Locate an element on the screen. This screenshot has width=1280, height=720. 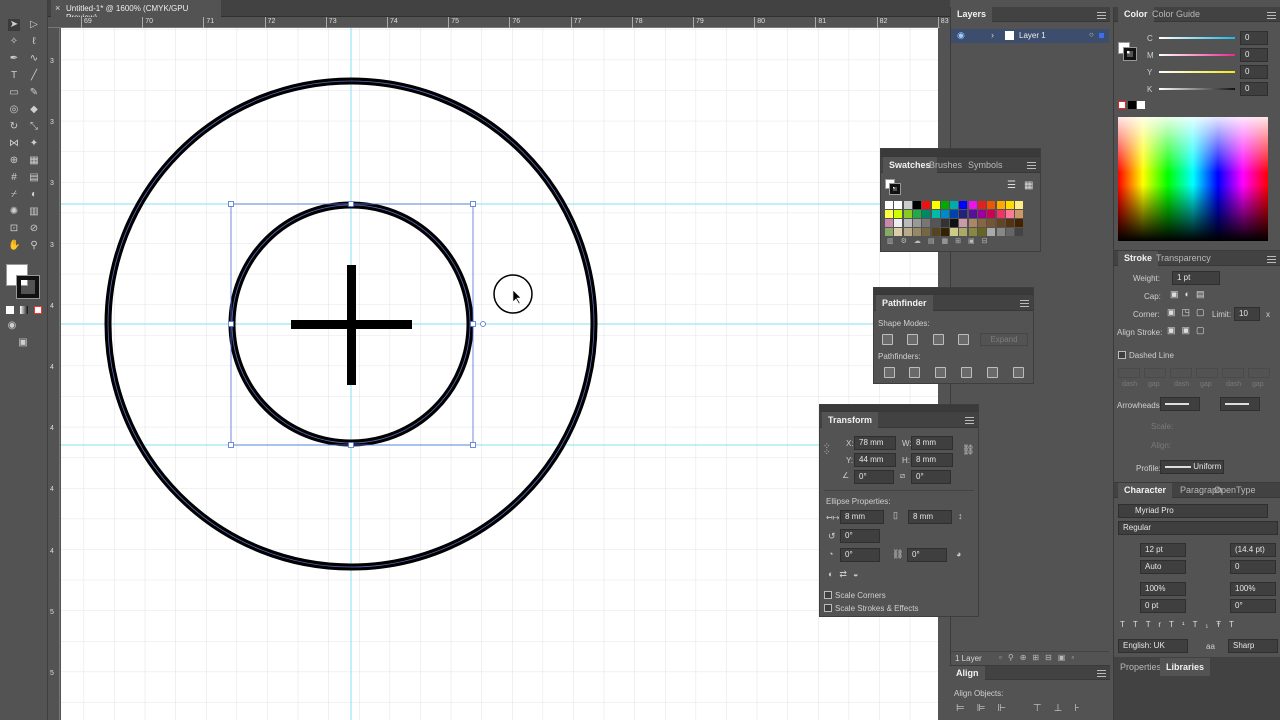
visibility-eye-icon: ◉ is located at coordinates (961, 35).